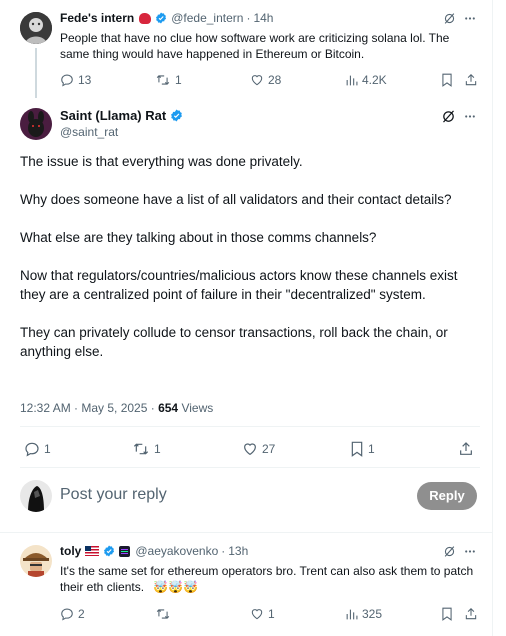  I want to click on reply-input: Post your reply, so click(113, 495).